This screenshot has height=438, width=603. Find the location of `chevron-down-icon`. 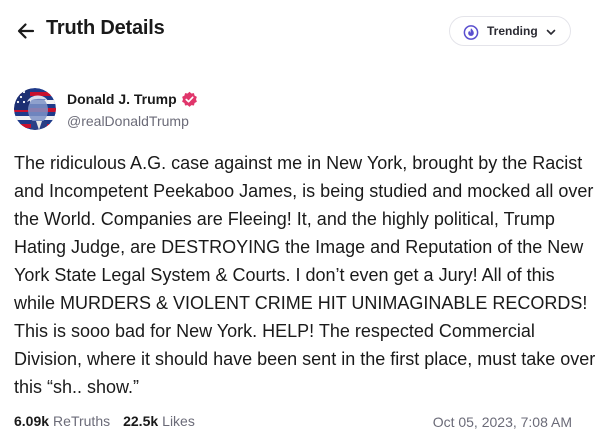

chevron-down-icon is located at coordinates (551, 32).